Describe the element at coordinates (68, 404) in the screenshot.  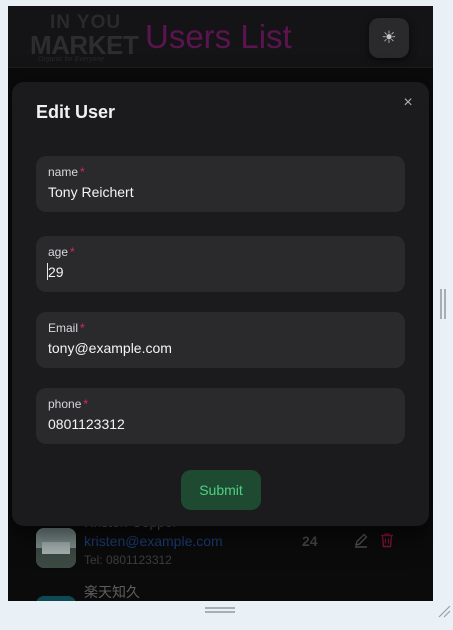
I see `field-label: phone *` at that location.